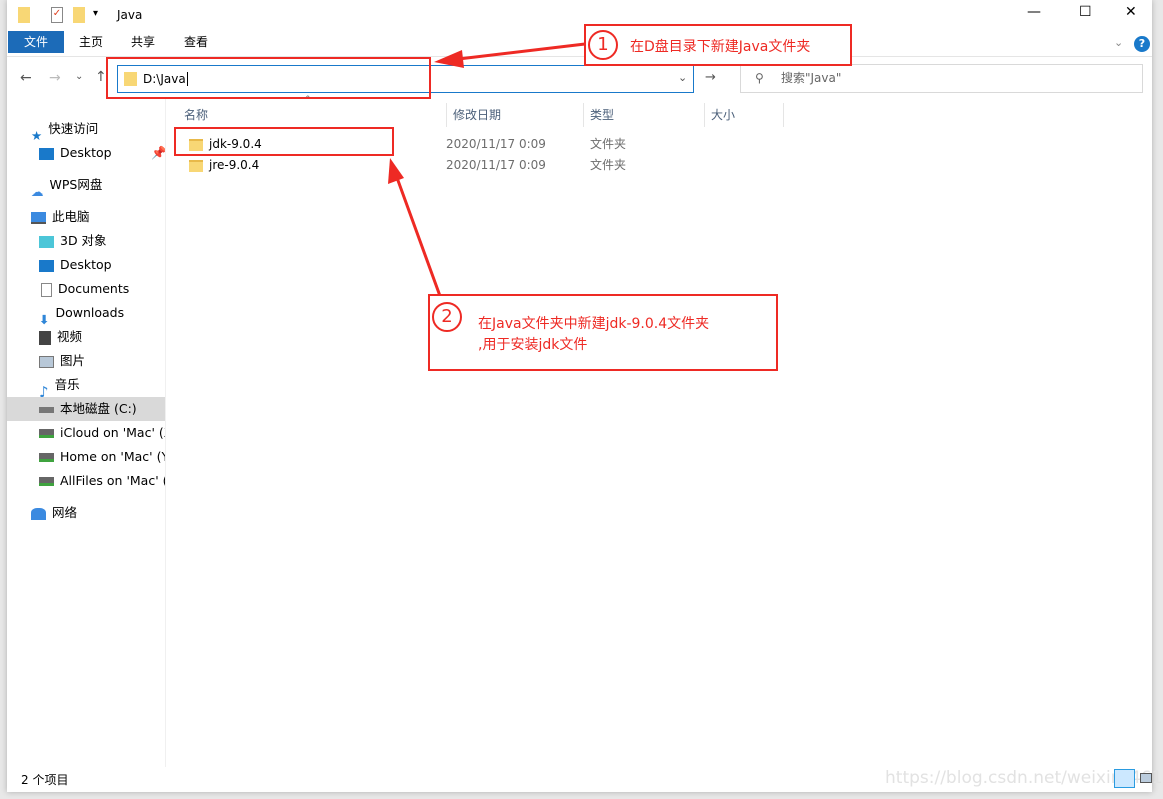  I want to click on arrow-1-head, so click(449, 59).